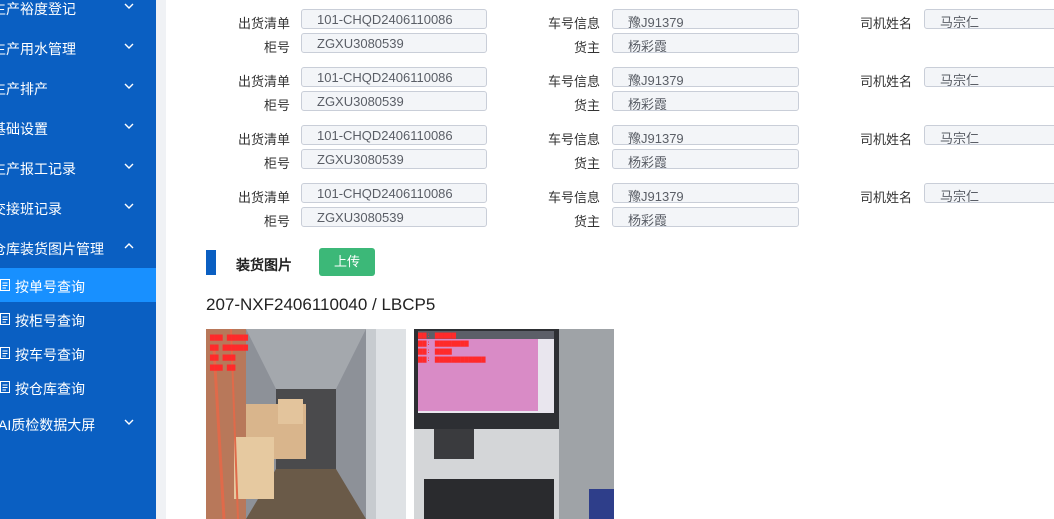 This screenshot has width=1054, height=519. I want to click on container-interior-image: ▆▆▆ ▆▆▆▆▆ ▆▆ ▆▆▆▆▆▆ ▆▆ ▆▆▆ ▆▆▆ ▆▆, so click(306, 424).